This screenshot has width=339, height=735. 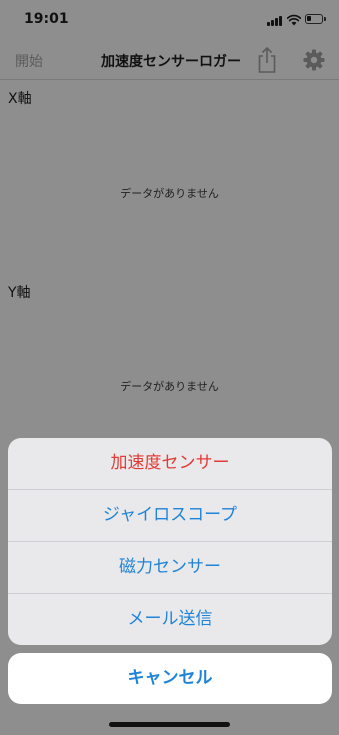 I want to click on wifi-icon, so click(x=294, y=20).